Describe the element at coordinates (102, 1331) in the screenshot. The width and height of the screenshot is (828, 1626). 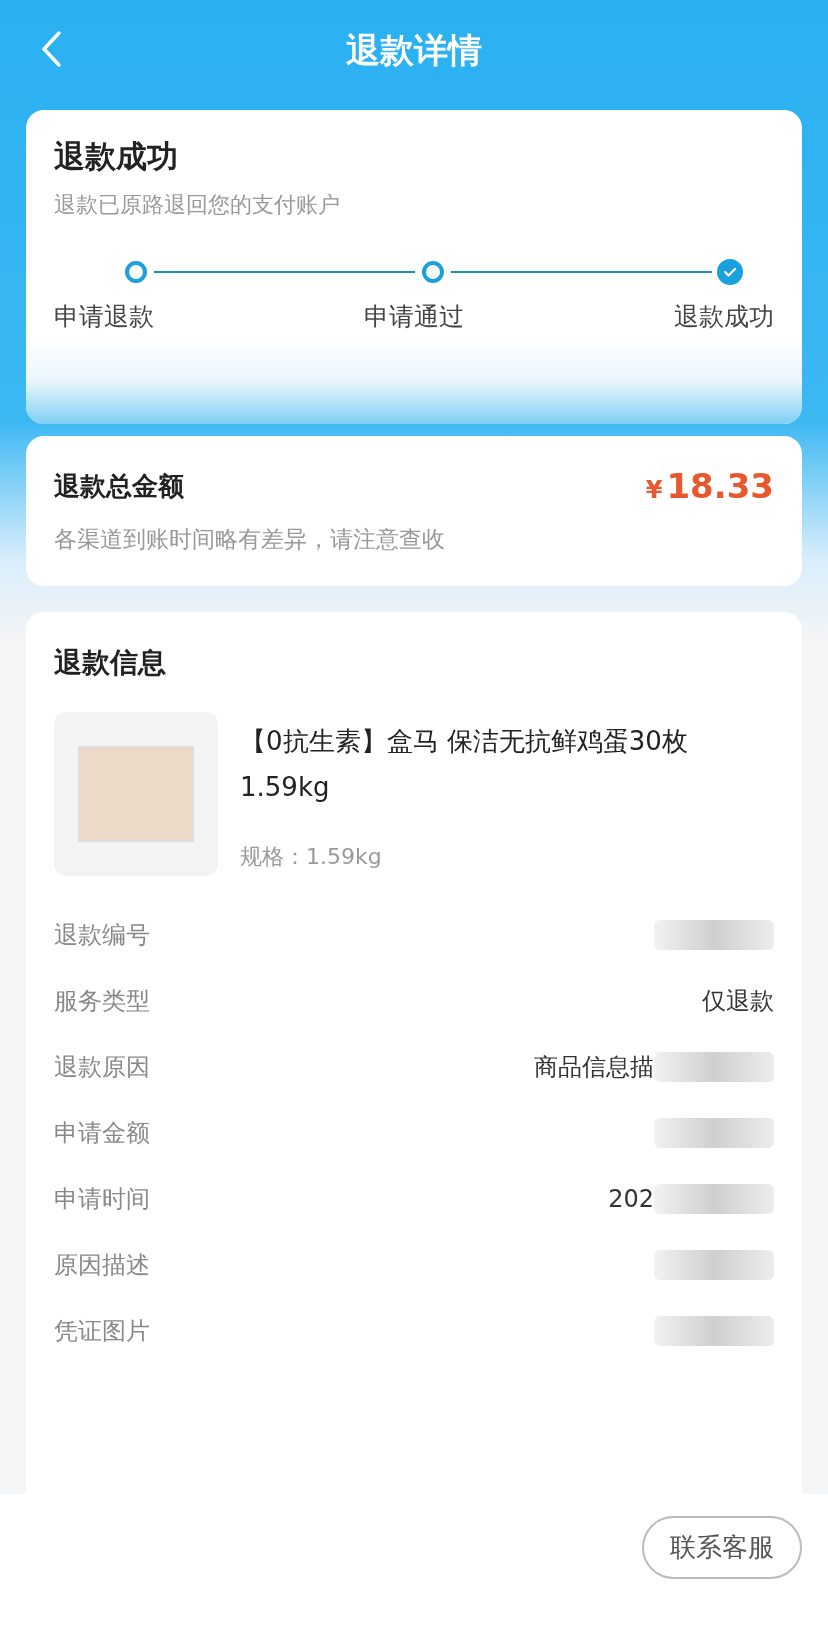
I see `info-label: 凭证图片` at that location.